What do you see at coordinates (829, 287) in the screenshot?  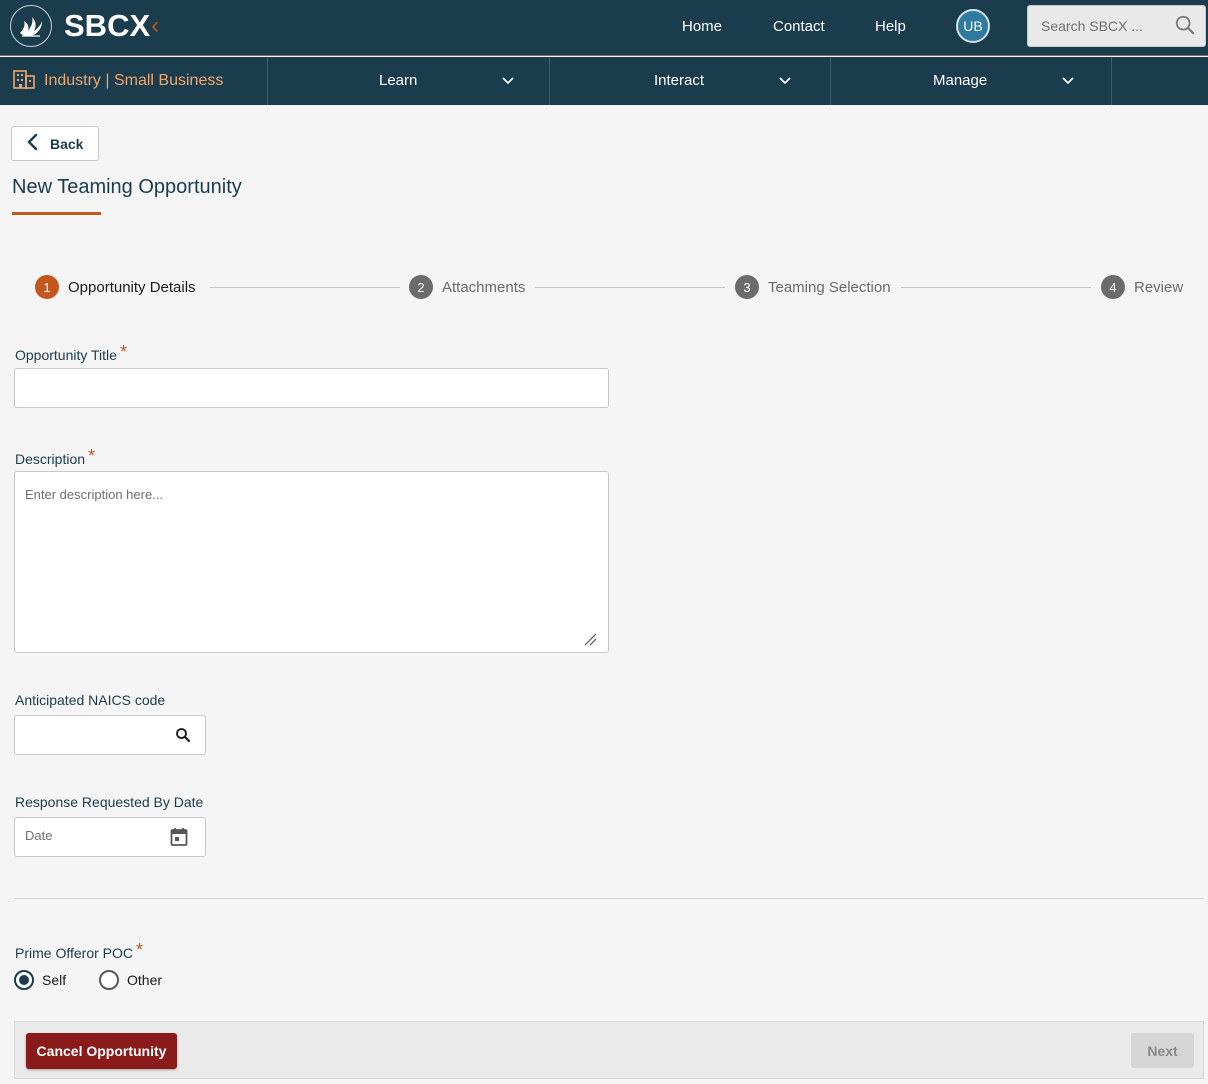 I see `step-label: Teaming Selection` at bounding box center [829, 287].